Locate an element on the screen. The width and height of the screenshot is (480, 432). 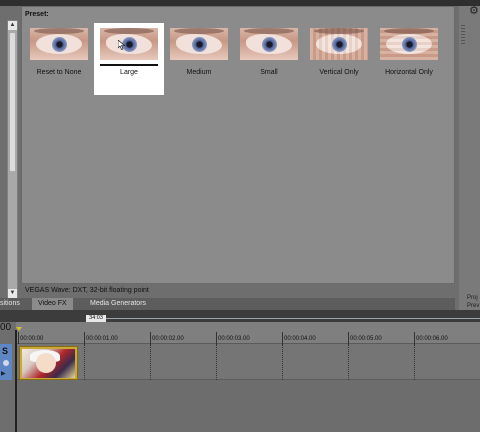
preset-large: Large is located at coordinates (129, 59).